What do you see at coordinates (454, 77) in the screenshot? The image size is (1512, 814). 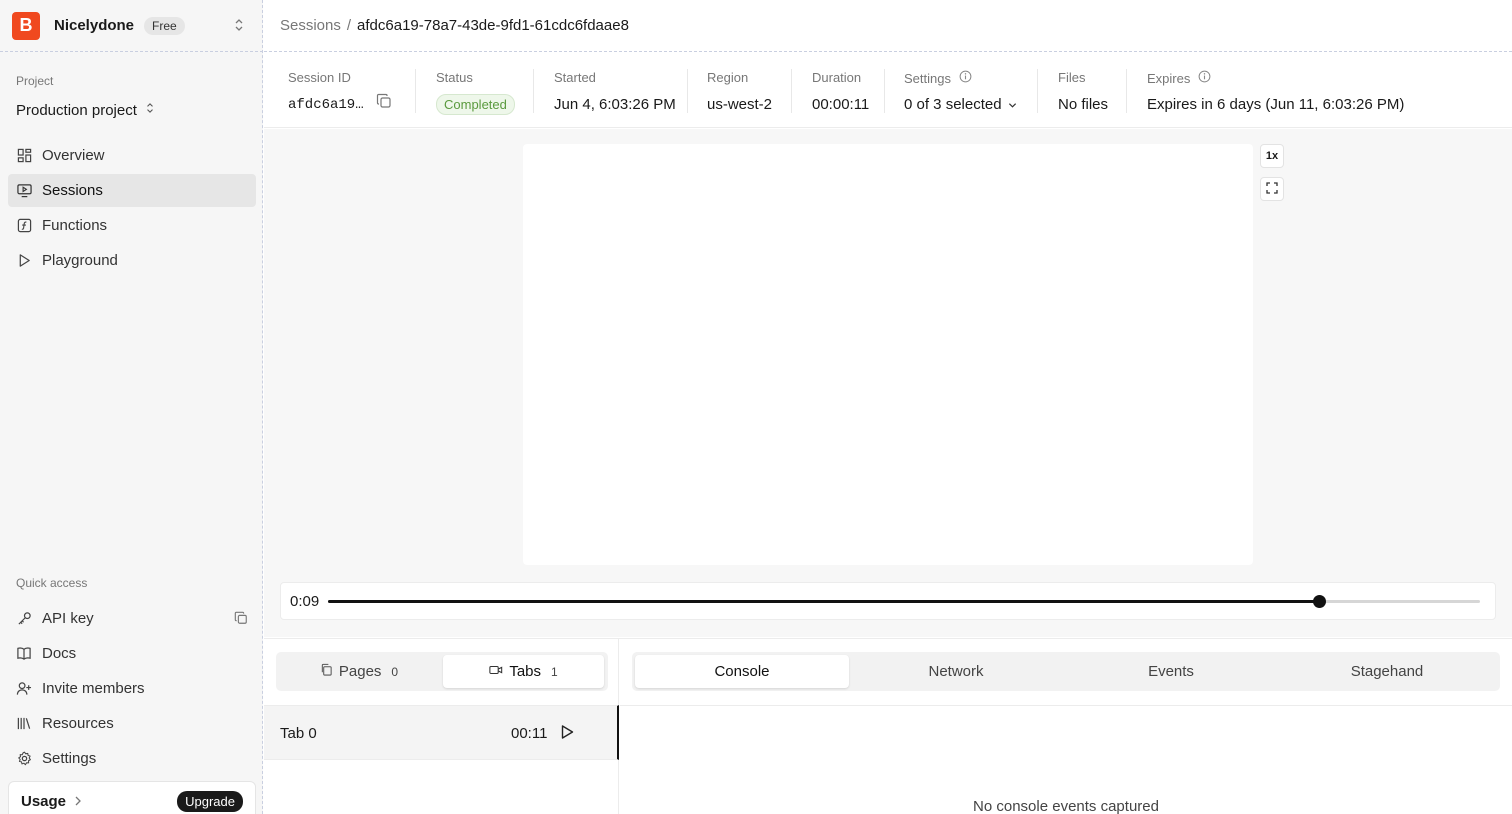 I see `meta-label: Status` at bounding box center [454, 77].